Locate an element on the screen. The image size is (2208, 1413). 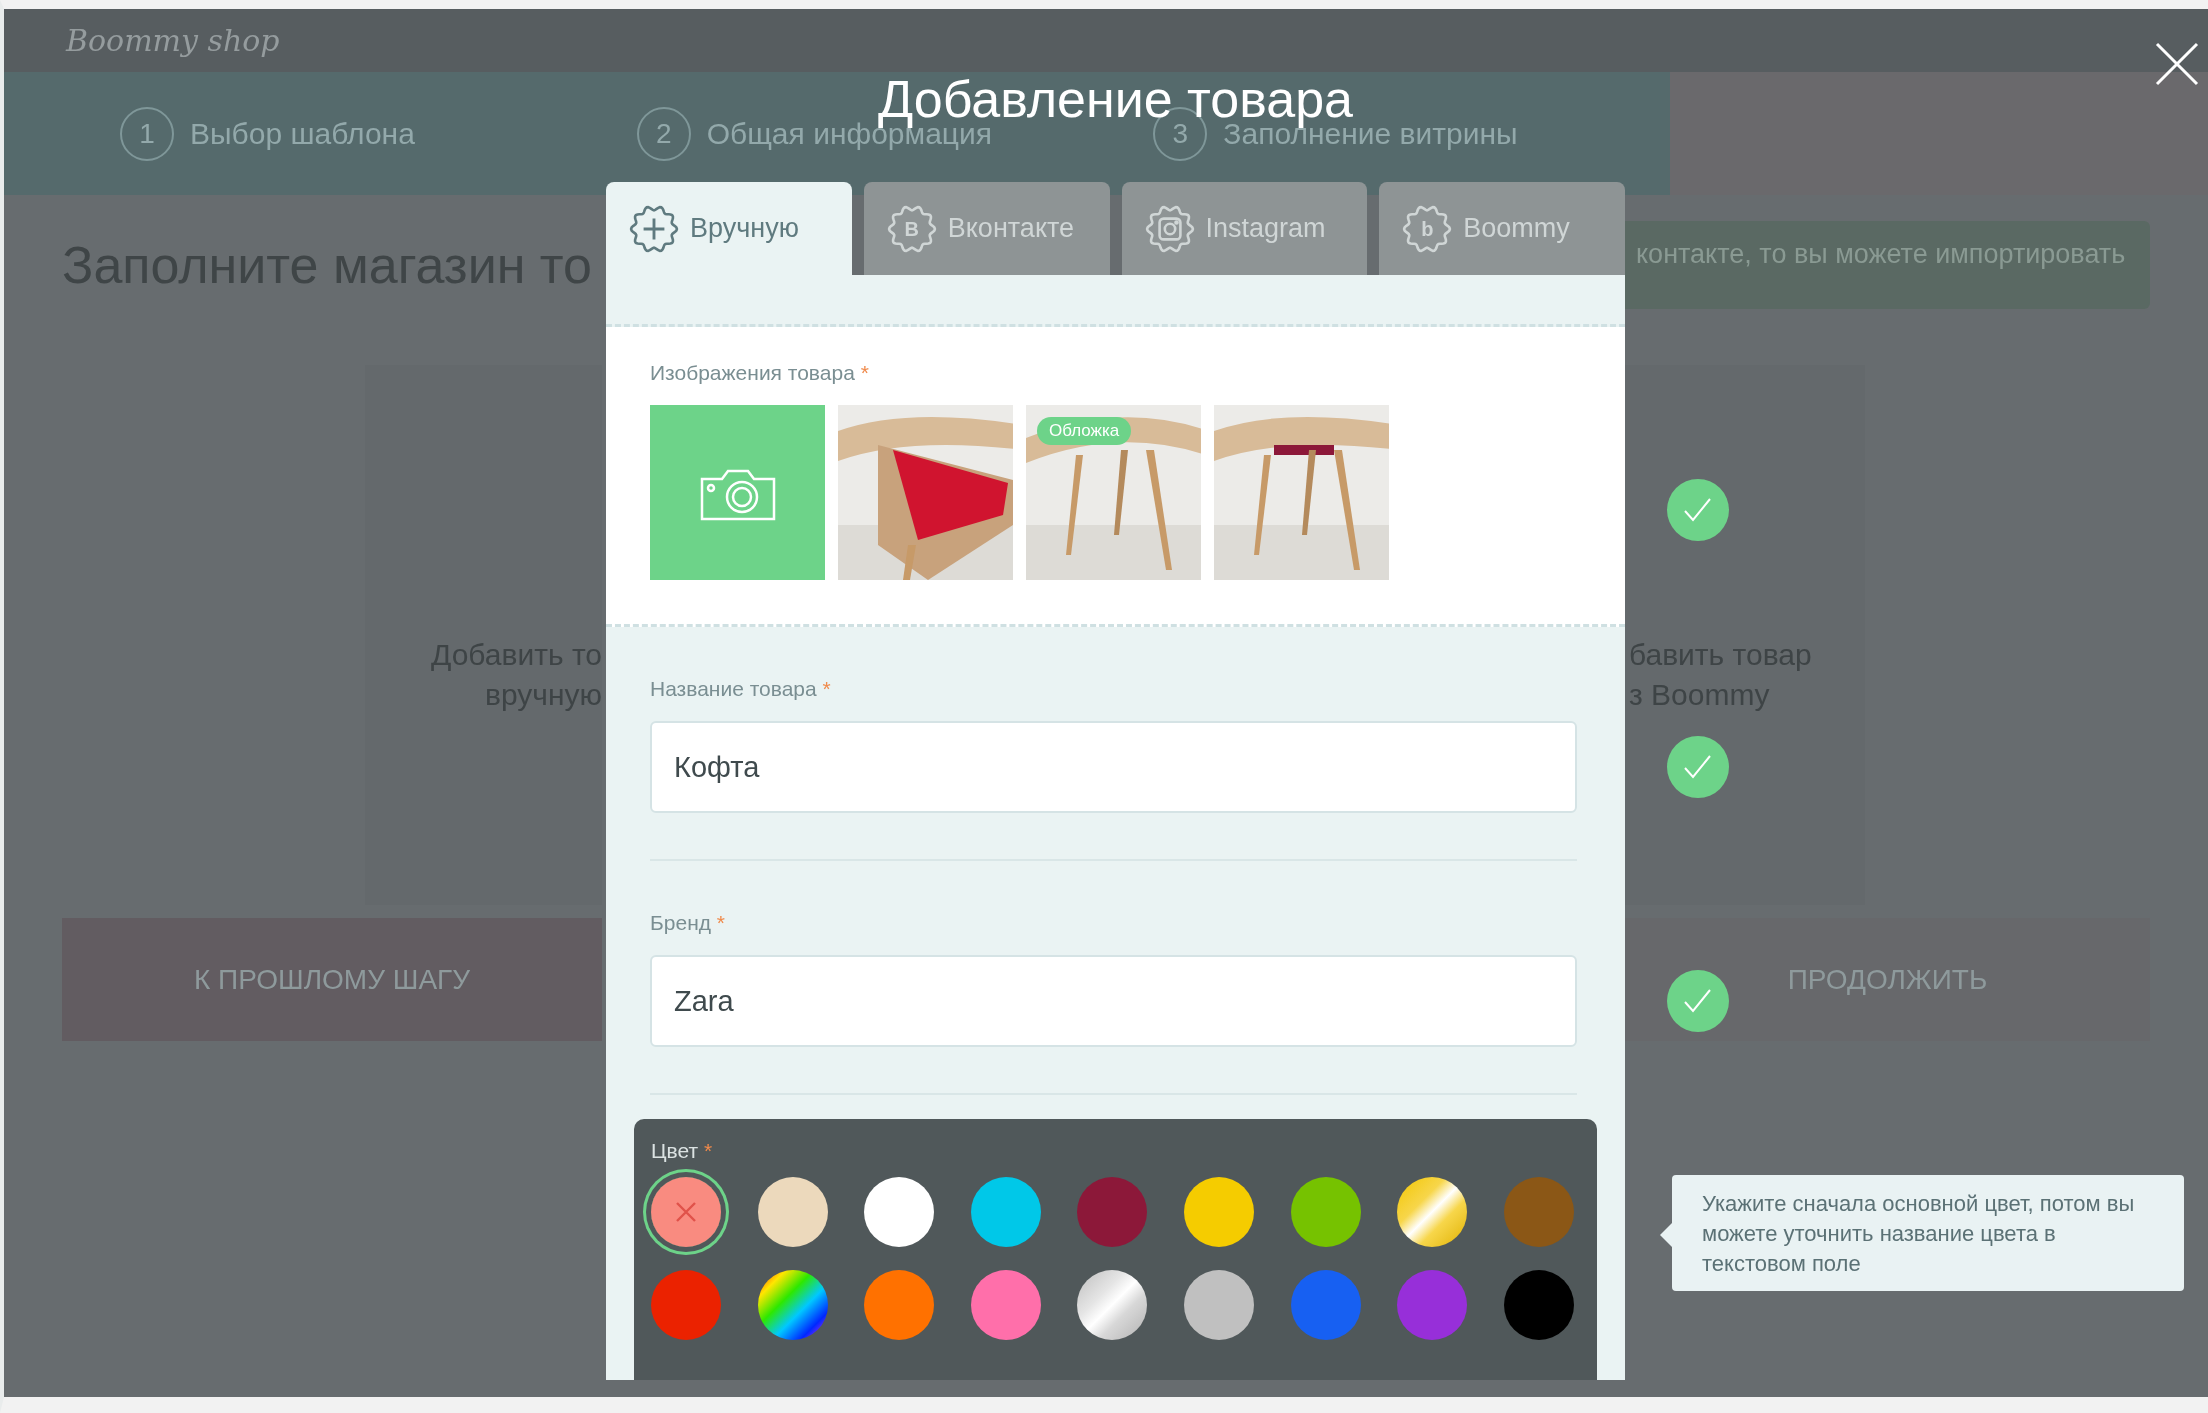
step-number: 1 is located at coordinates (147, 133).